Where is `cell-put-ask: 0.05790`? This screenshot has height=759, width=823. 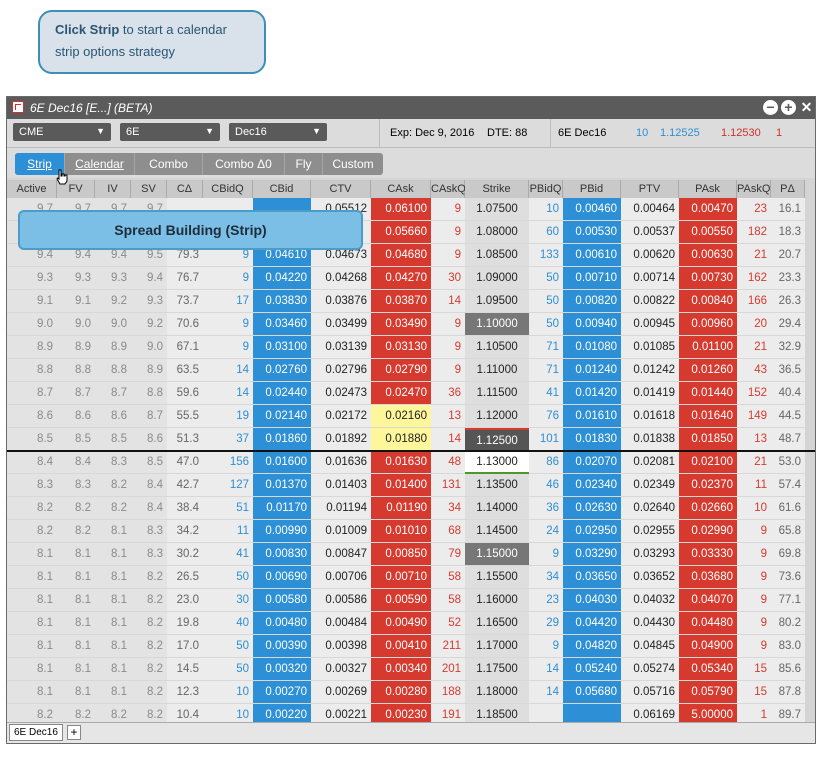 cell-put-ask: 0.05790 is located at coordinates (708, 692).